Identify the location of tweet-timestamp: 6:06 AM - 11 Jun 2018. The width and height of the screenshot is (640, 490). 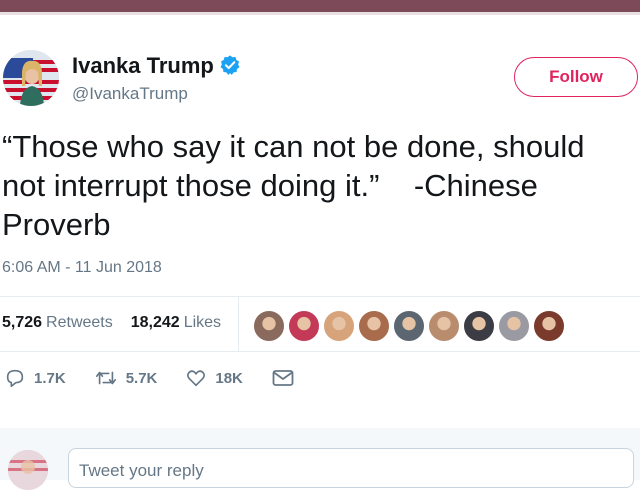
(82, 268).